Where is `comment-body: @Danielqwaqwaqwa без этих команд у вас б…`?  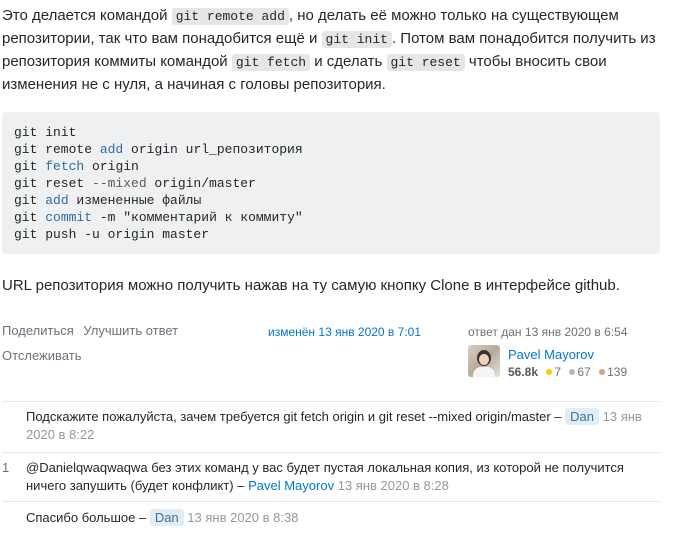
comment-body: @Danielqwaqwaqwa без этих команд у вас б… is located at coordinates (343, 477).